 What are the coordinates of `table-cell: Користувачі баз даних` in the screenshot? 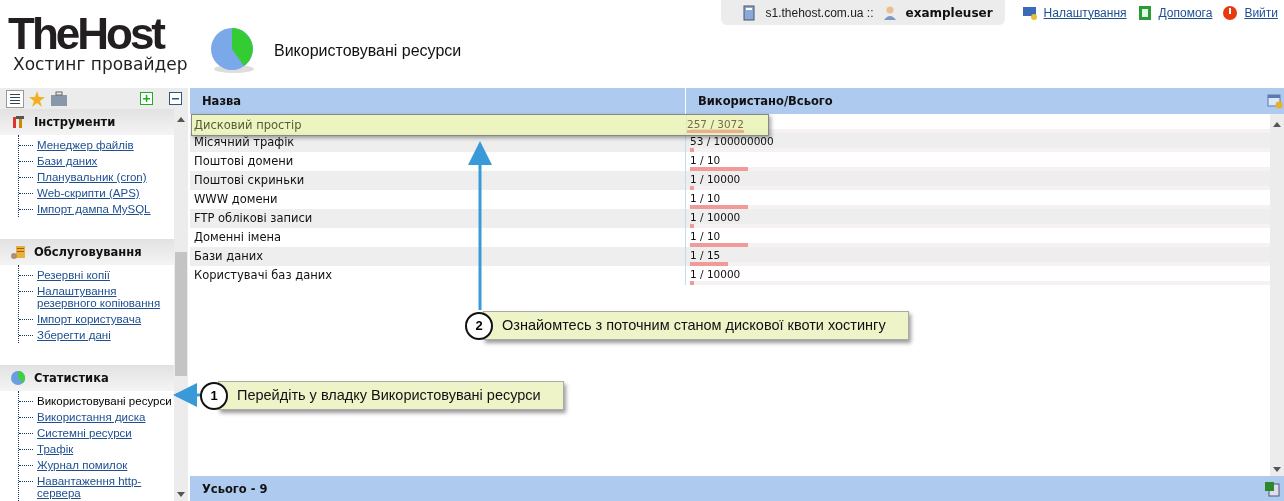 It's located at (438, 275).